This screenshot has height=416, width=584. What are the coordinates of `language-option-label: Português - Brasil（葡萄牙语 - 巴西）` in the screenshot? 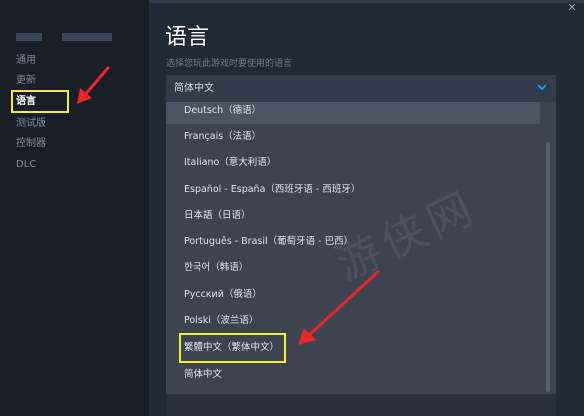 It's located at (269, 241).